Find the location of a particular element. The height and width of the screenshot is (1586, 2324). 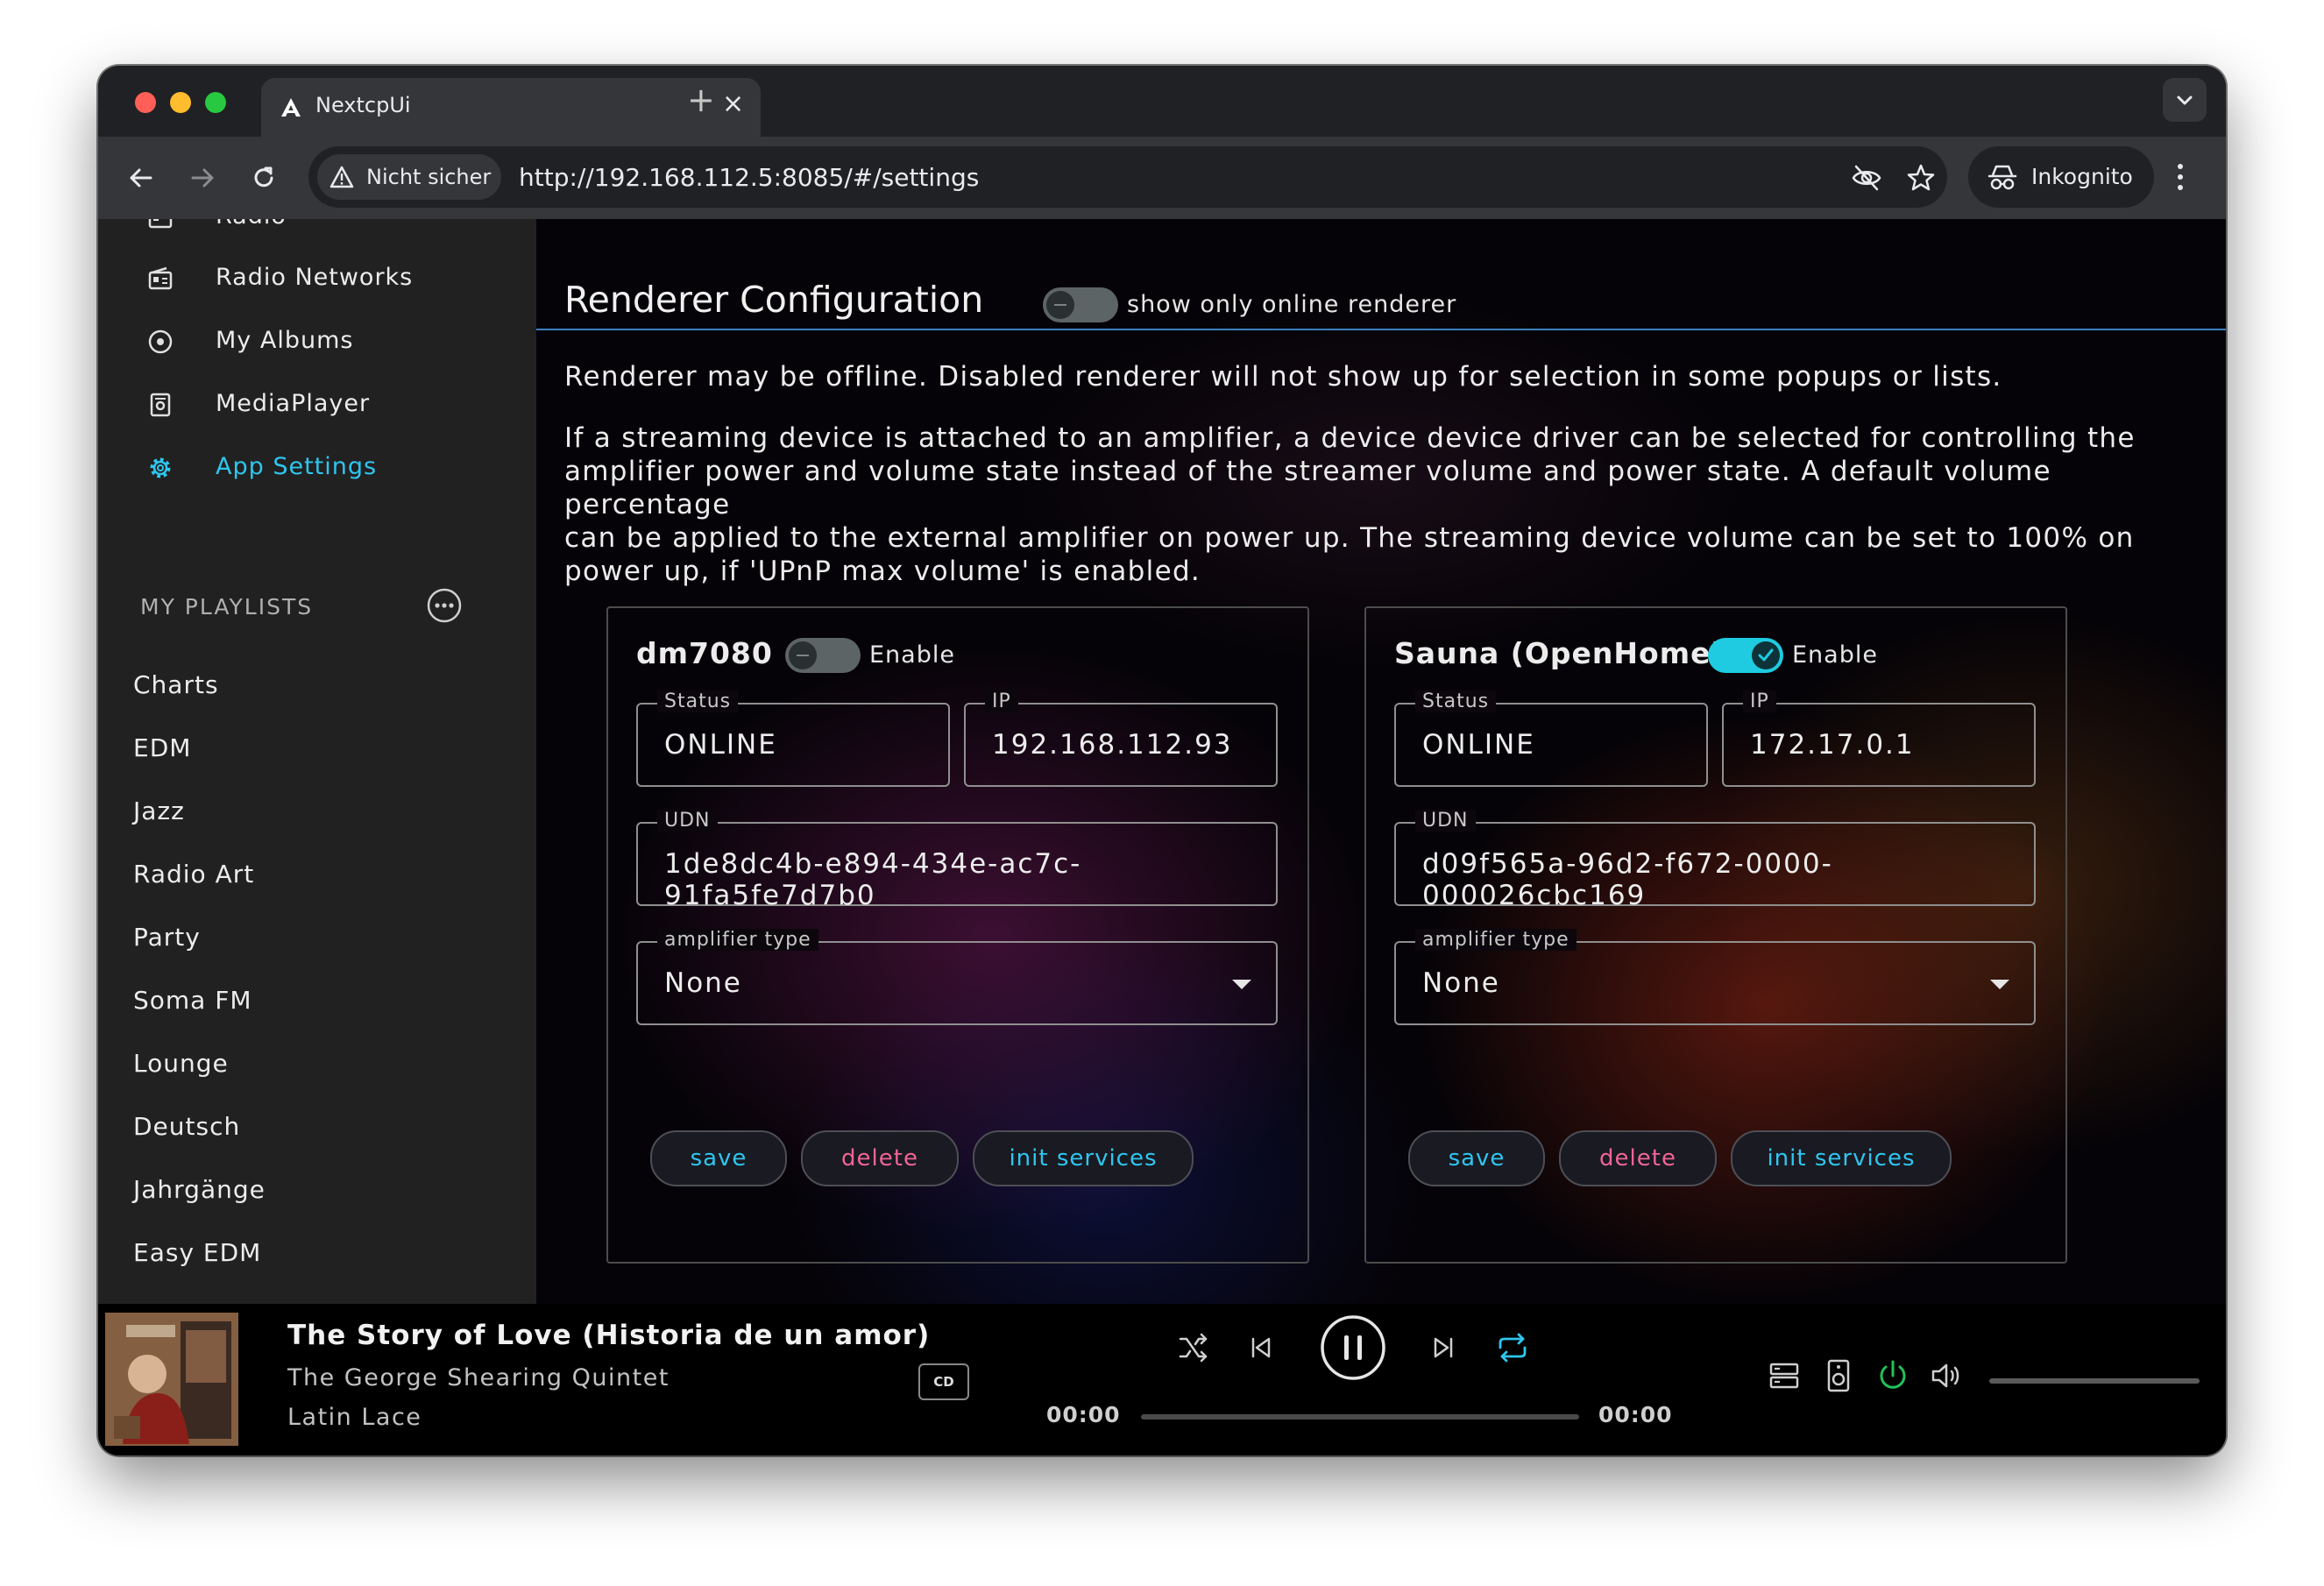

security-indicator: Nicht sicher is located at coordinates (409, 177).